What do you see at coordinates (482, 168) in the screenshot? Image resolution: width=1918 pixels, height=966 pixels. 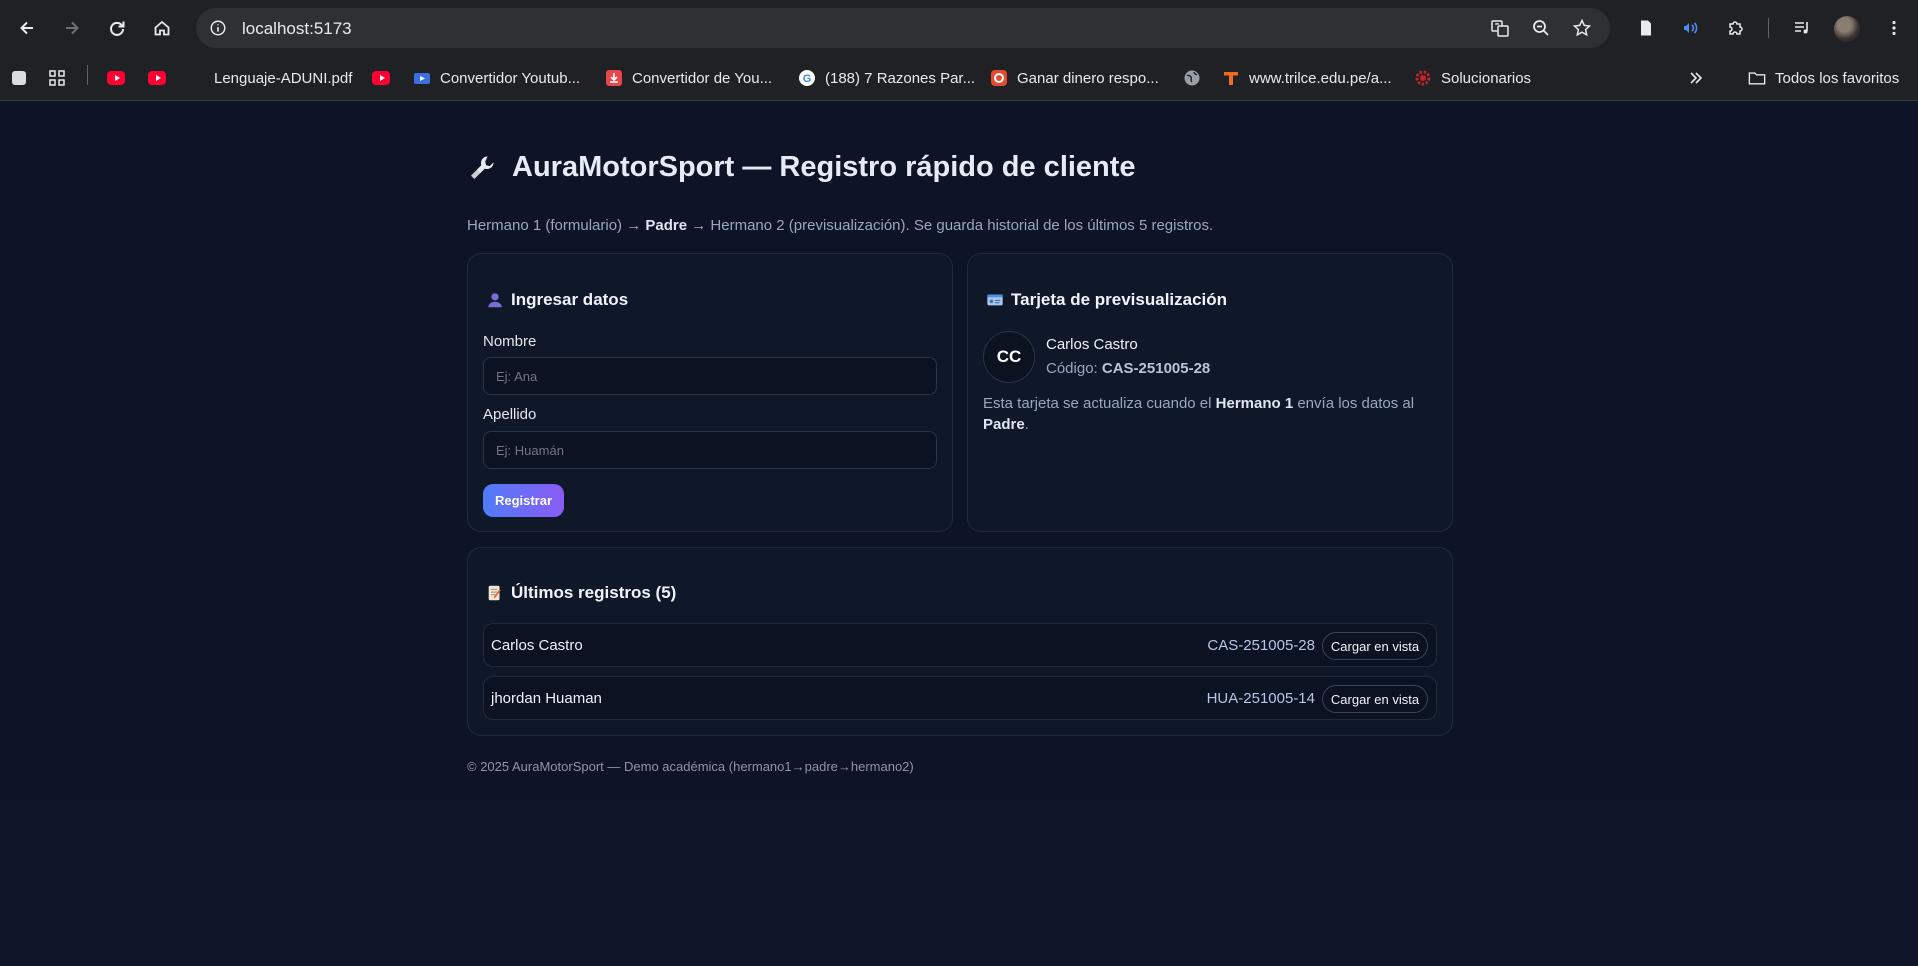 I see `wrench-icon` at bounding box center [482, 168].